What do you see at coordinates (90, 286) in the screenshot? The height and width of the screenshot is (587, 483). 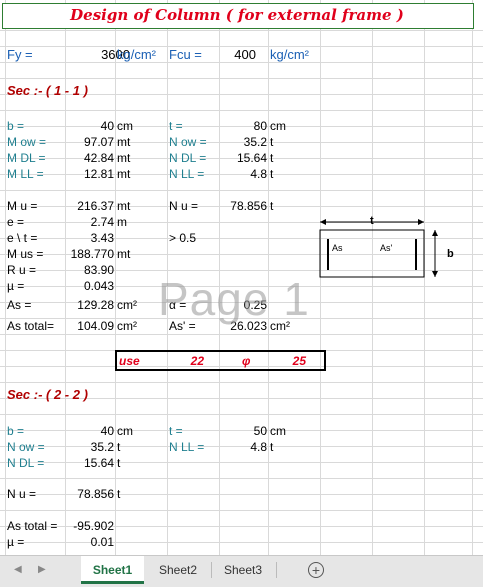 I see `mu-ratio-value: 0.043` at bounding box center [90, 286].